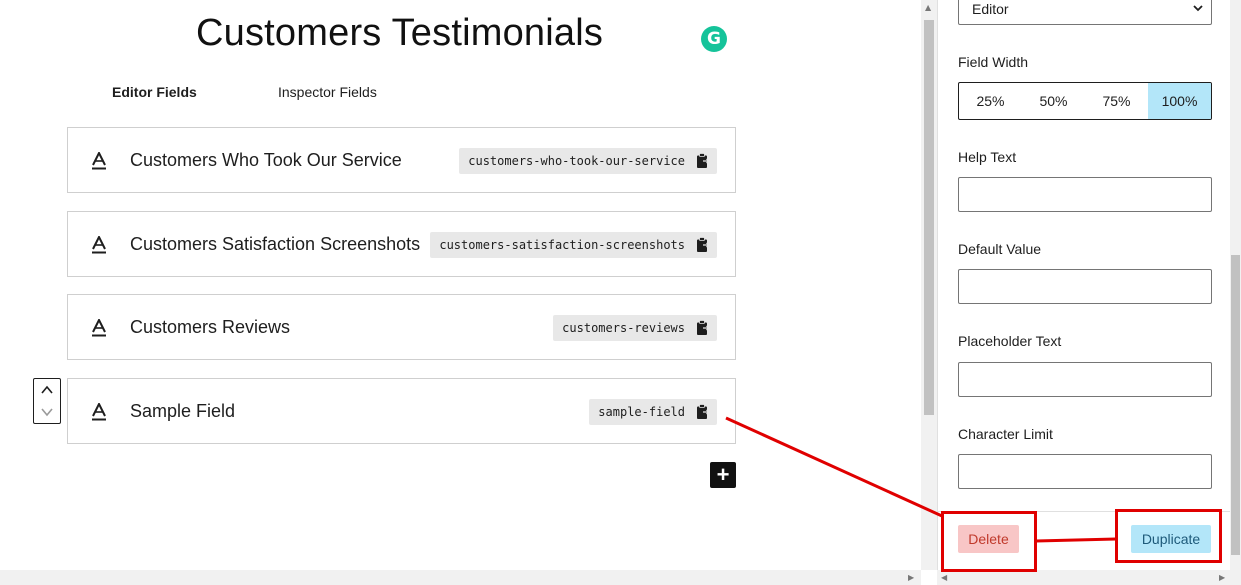 This screenshot has width=1241, height=585. Describe the element at coordinates (723, 475) in the screenshot. I see `add-field-button: +` at that location.